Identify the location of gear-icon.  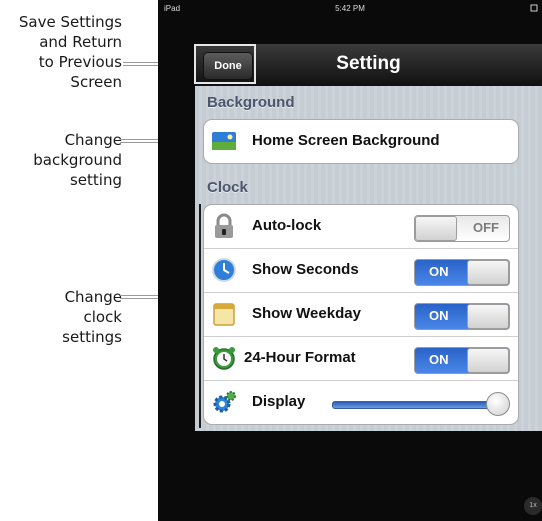
(224, 402).